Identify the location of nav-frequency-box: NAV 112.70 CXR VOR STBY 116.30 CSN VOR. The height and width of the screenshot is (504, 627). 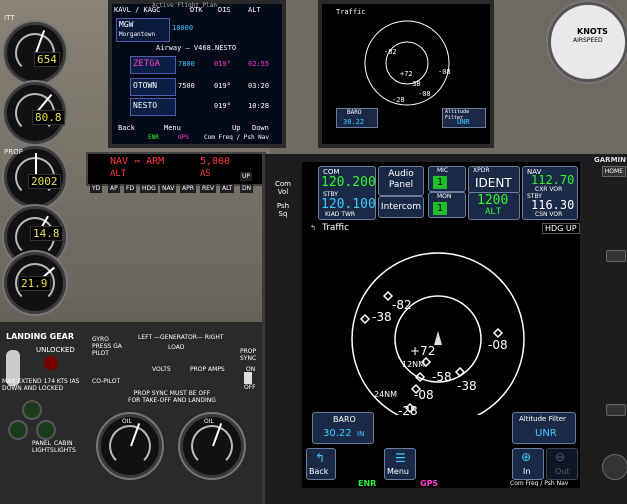
(550, 193).